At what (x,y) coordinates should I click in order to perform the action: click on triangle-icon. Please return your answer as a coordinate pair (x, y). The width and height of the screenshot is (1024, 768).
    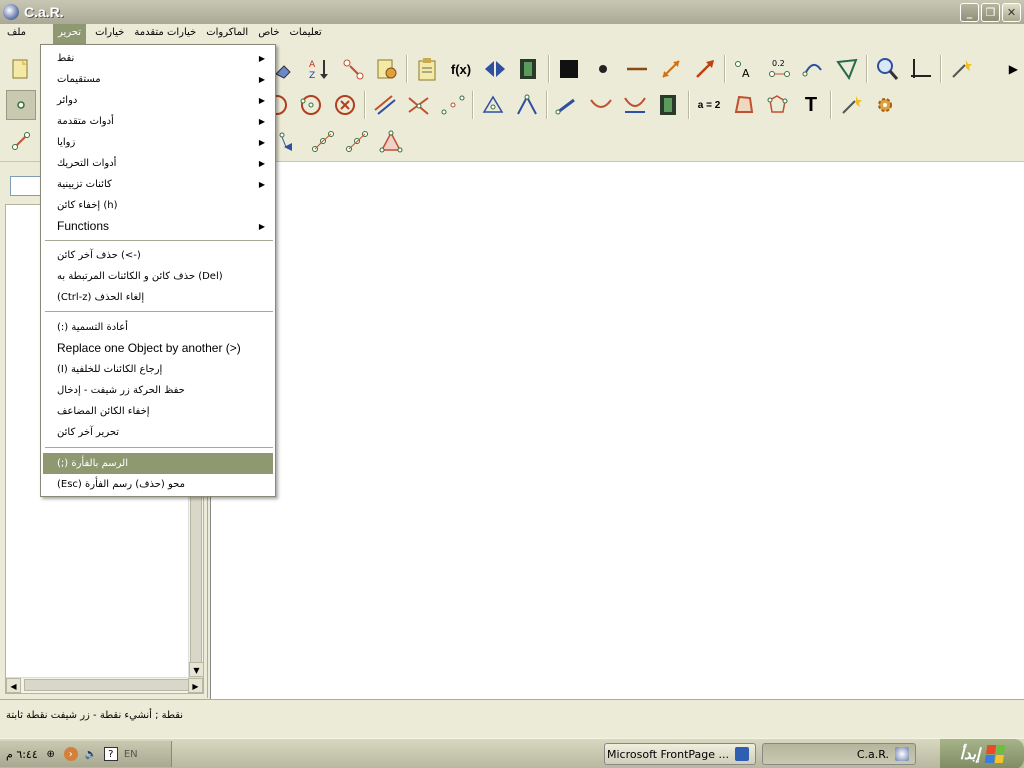
    Looking at the image, I should click on (391, 142).